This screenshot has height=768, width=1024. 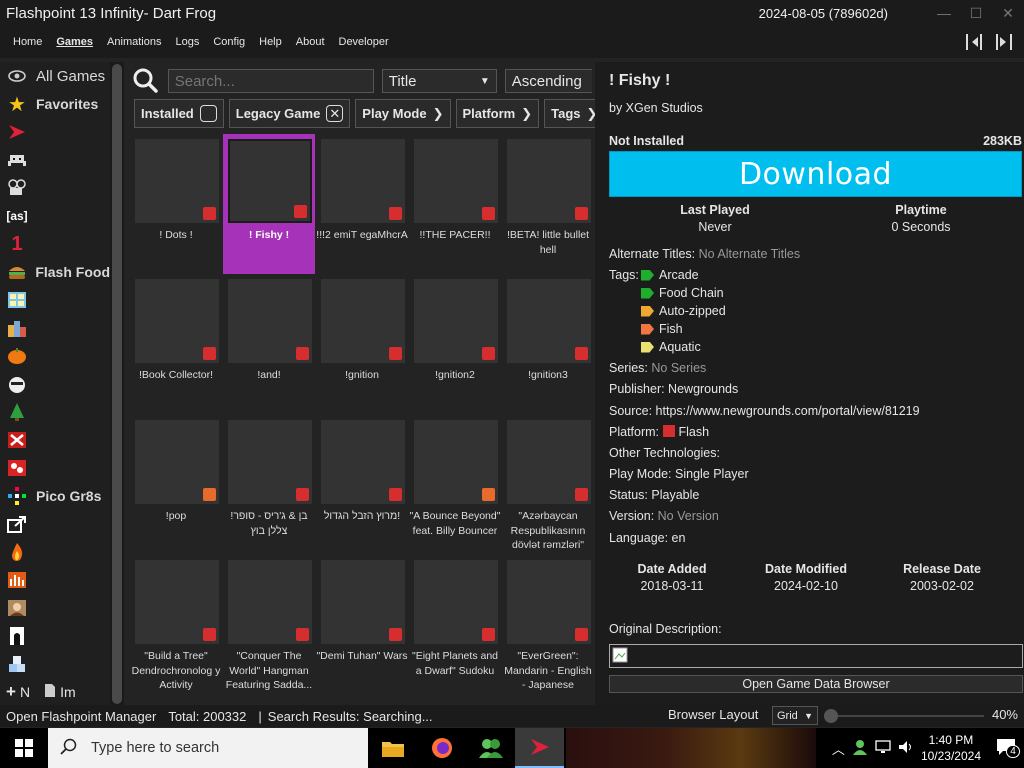 I want to click on game-tile: !gnition, so click(x=362, y=344).